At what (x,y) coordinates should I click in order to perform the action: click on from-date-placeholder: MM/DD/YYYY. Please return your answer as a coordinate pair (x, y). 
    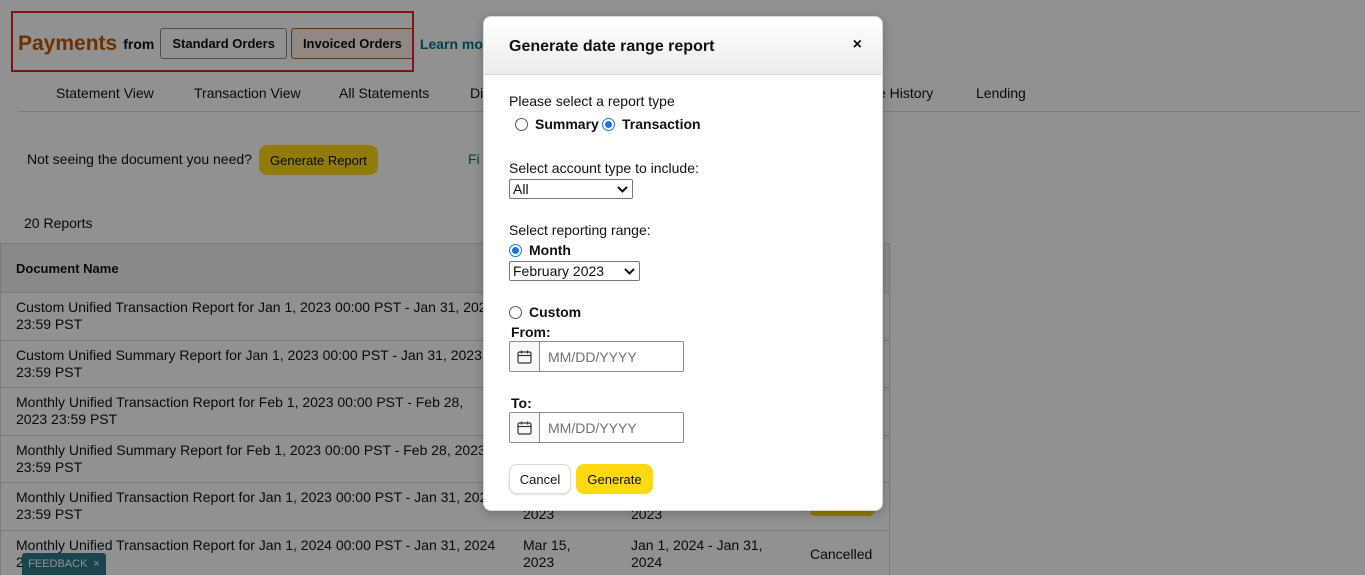
    Looking at the image, I should click on (592, 357).